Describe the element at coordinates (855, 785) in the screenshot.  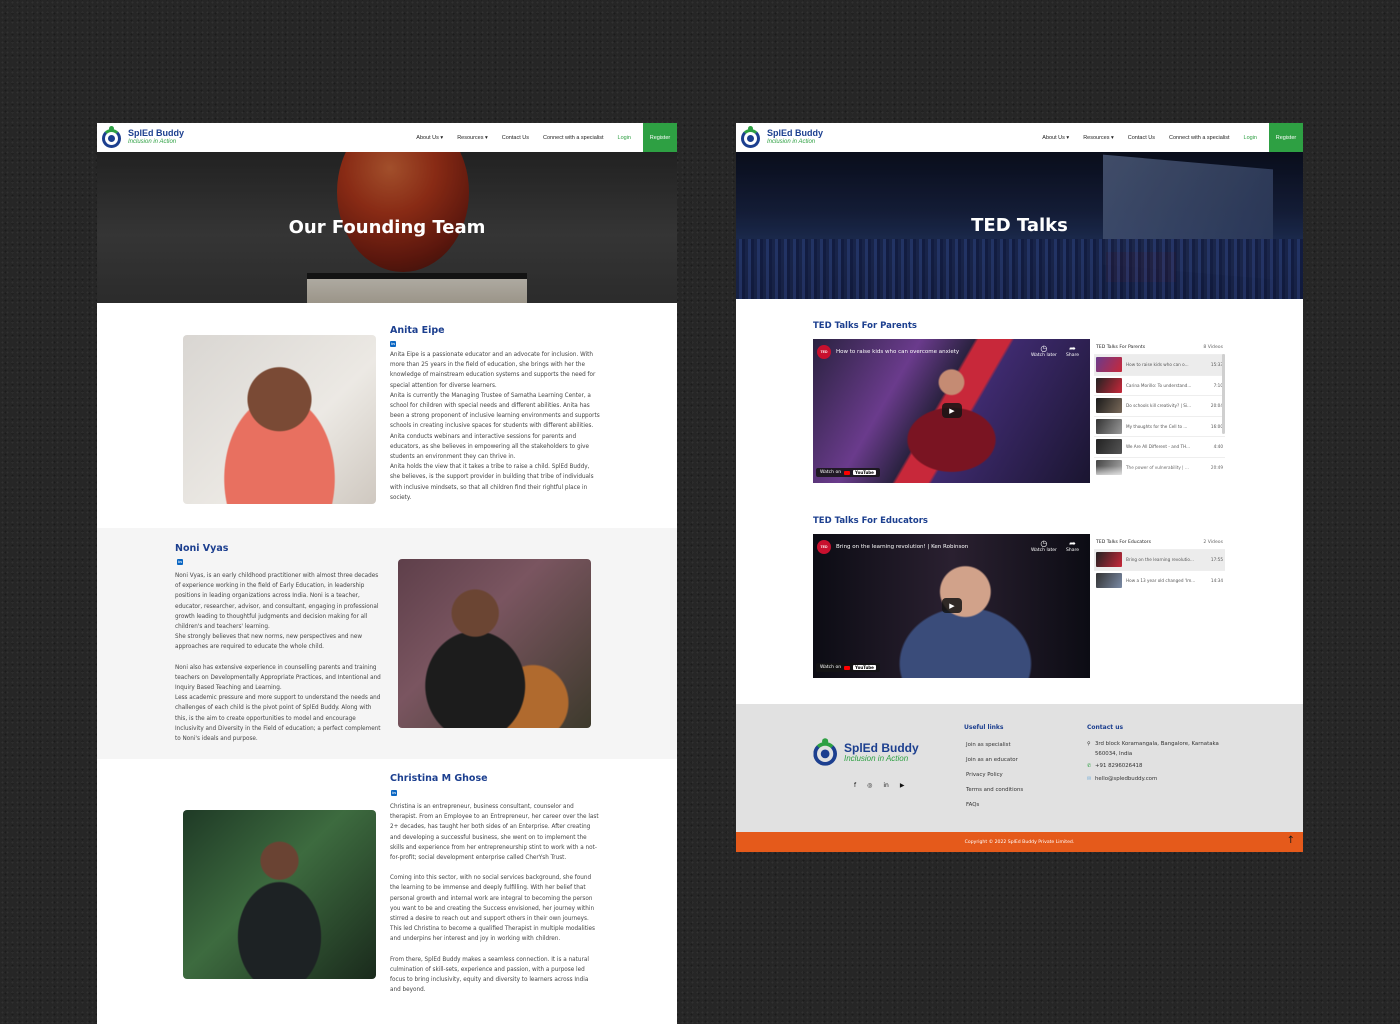
I see `facebook-icon: f` at that location.